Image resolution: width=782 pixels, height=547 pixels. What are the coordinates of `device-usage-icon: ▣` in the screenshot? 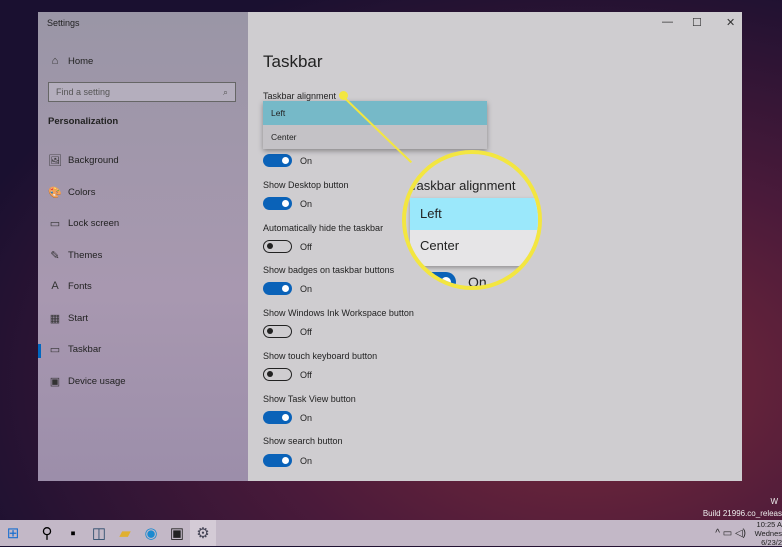 It's located at (55, 382).